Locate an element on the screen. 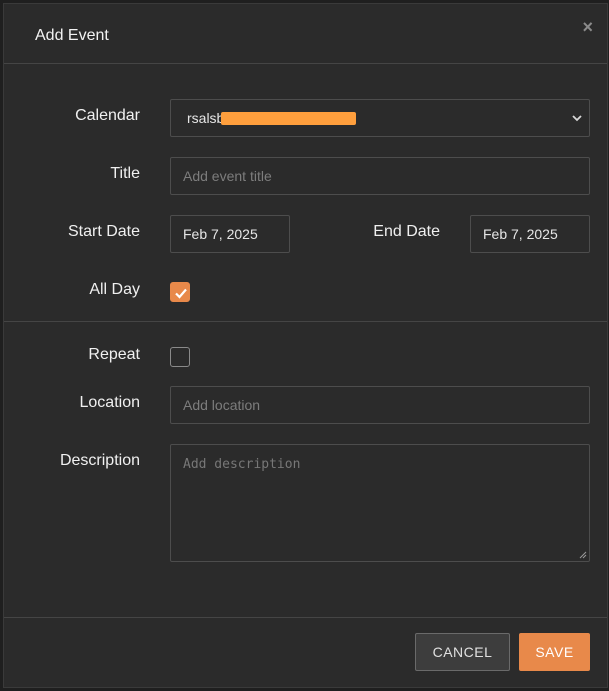 Image resolution: width=609 pixels, height=691 pixels. save-button: SAVE is located at coordinates (554, 652).